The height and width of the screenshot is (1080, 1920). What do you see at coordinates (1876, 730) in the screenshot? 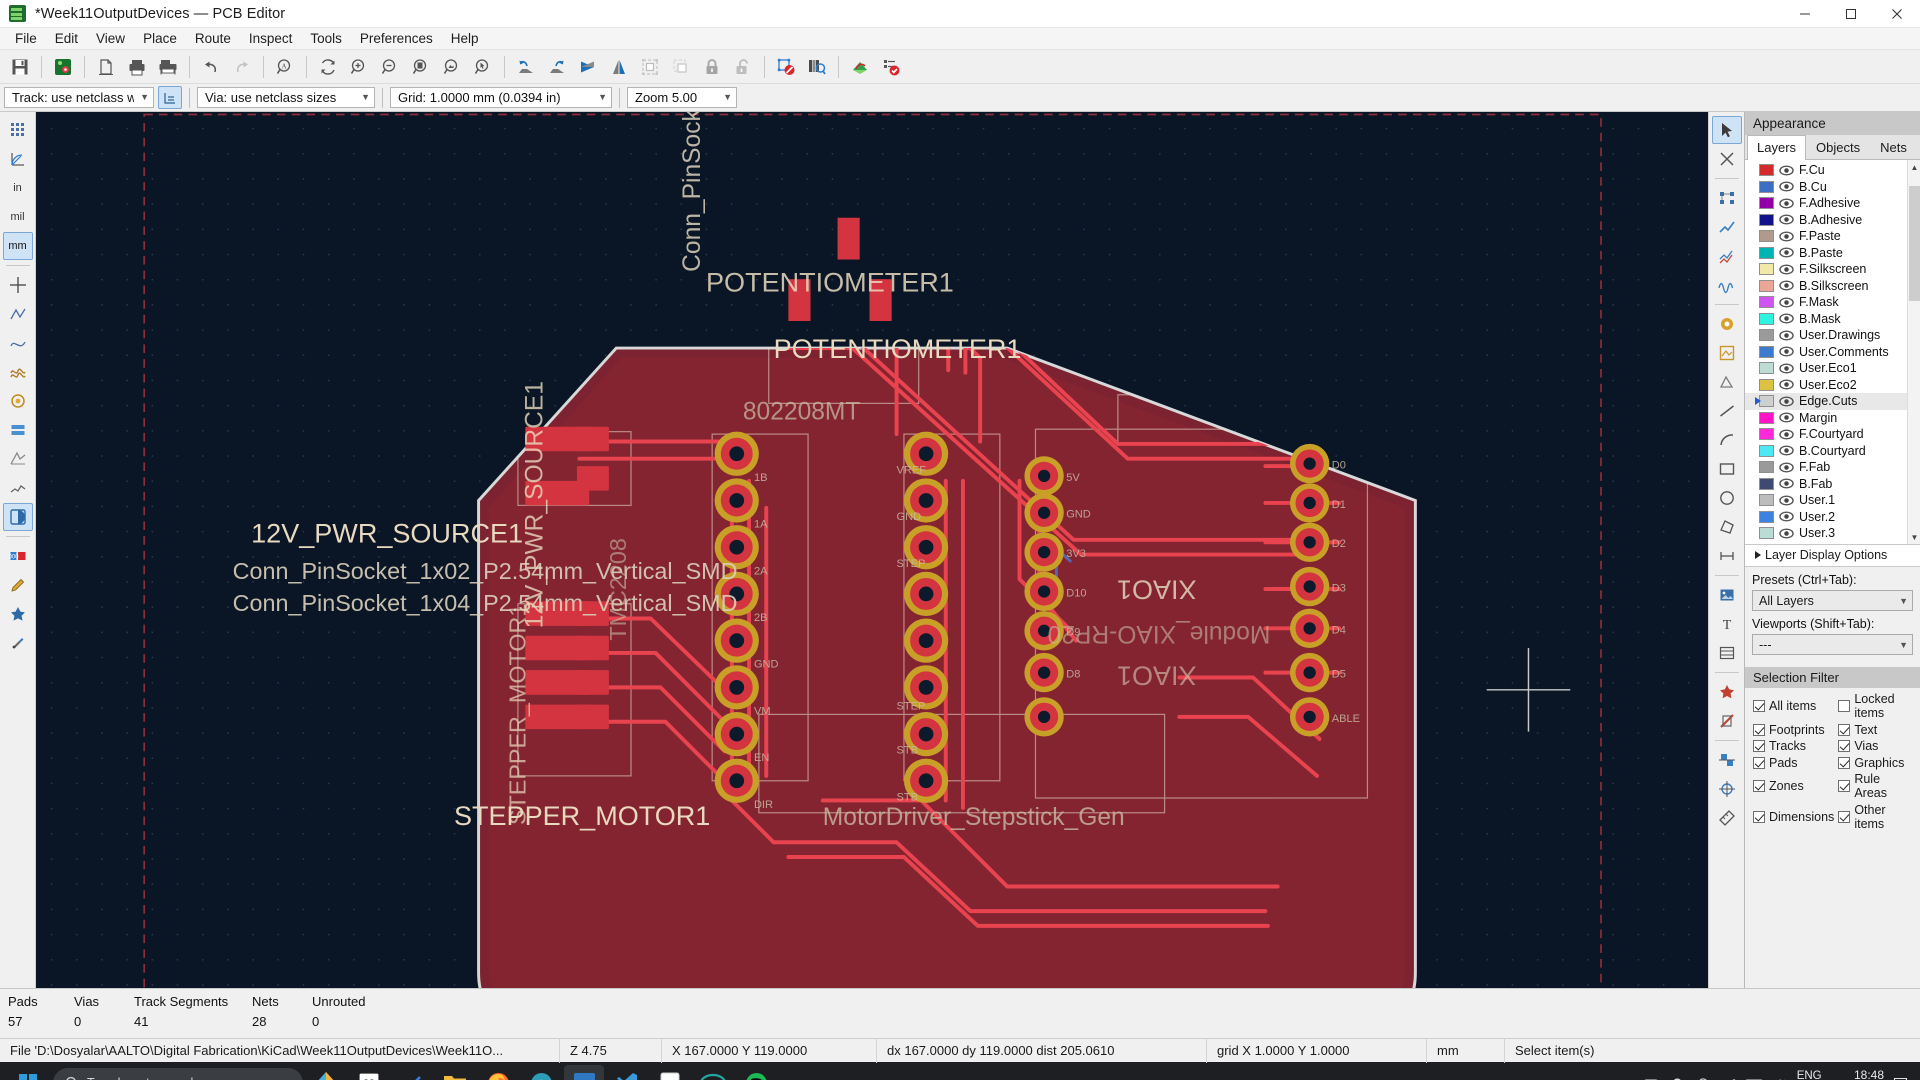
I see `selection-filter-item: Text` at bounding box center [1876, 730].